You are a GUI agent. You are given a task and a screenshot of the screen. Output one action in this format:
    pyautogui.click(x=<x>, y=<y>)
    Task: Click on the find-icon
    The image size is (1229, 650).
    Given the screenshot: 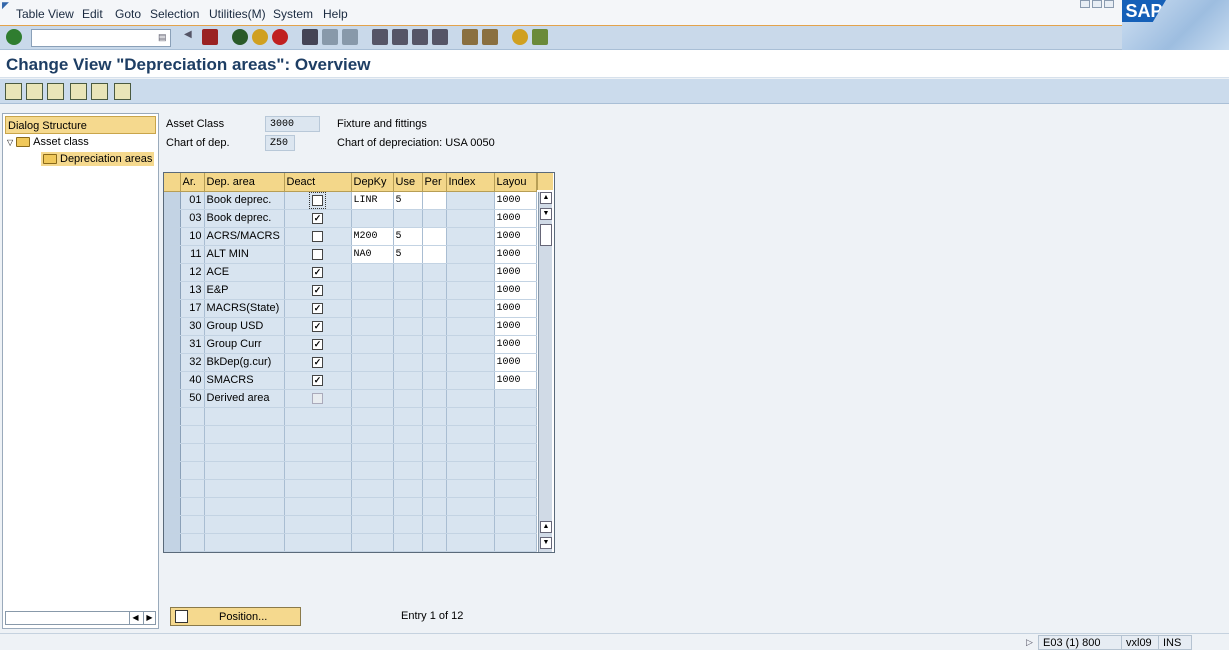 What is the action you would take?
    pyautogui.click(x=330, y=37)
    